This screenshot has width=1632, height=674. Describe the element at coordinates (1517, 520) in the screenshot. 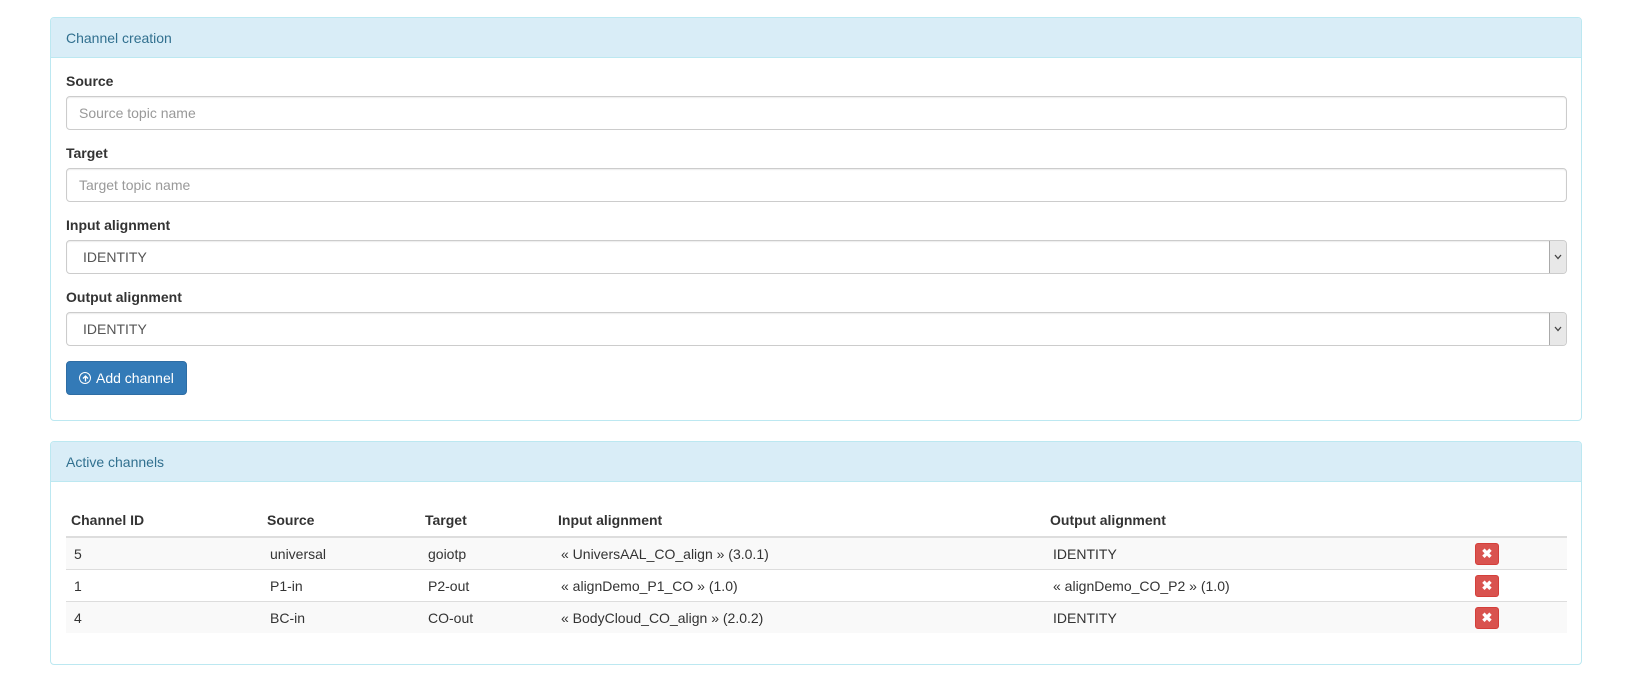

I see `col-actions` at that location.